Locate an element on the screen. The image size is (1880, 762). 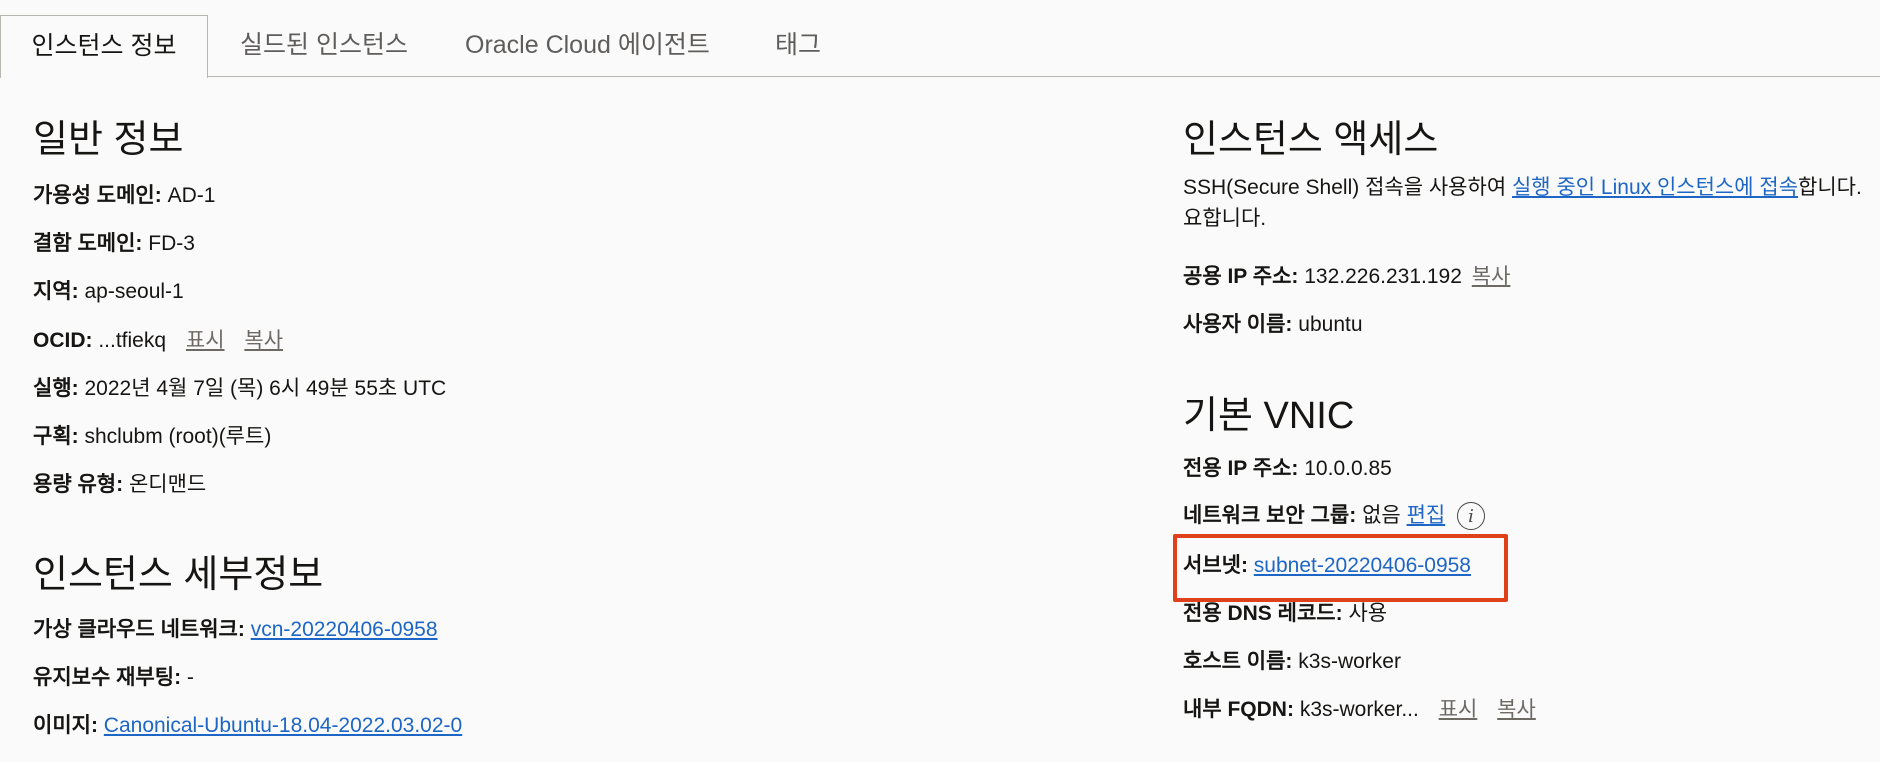
private-dns-row: 전용 DNS 레코드: 사용 is located at coordinates (1285, 614).